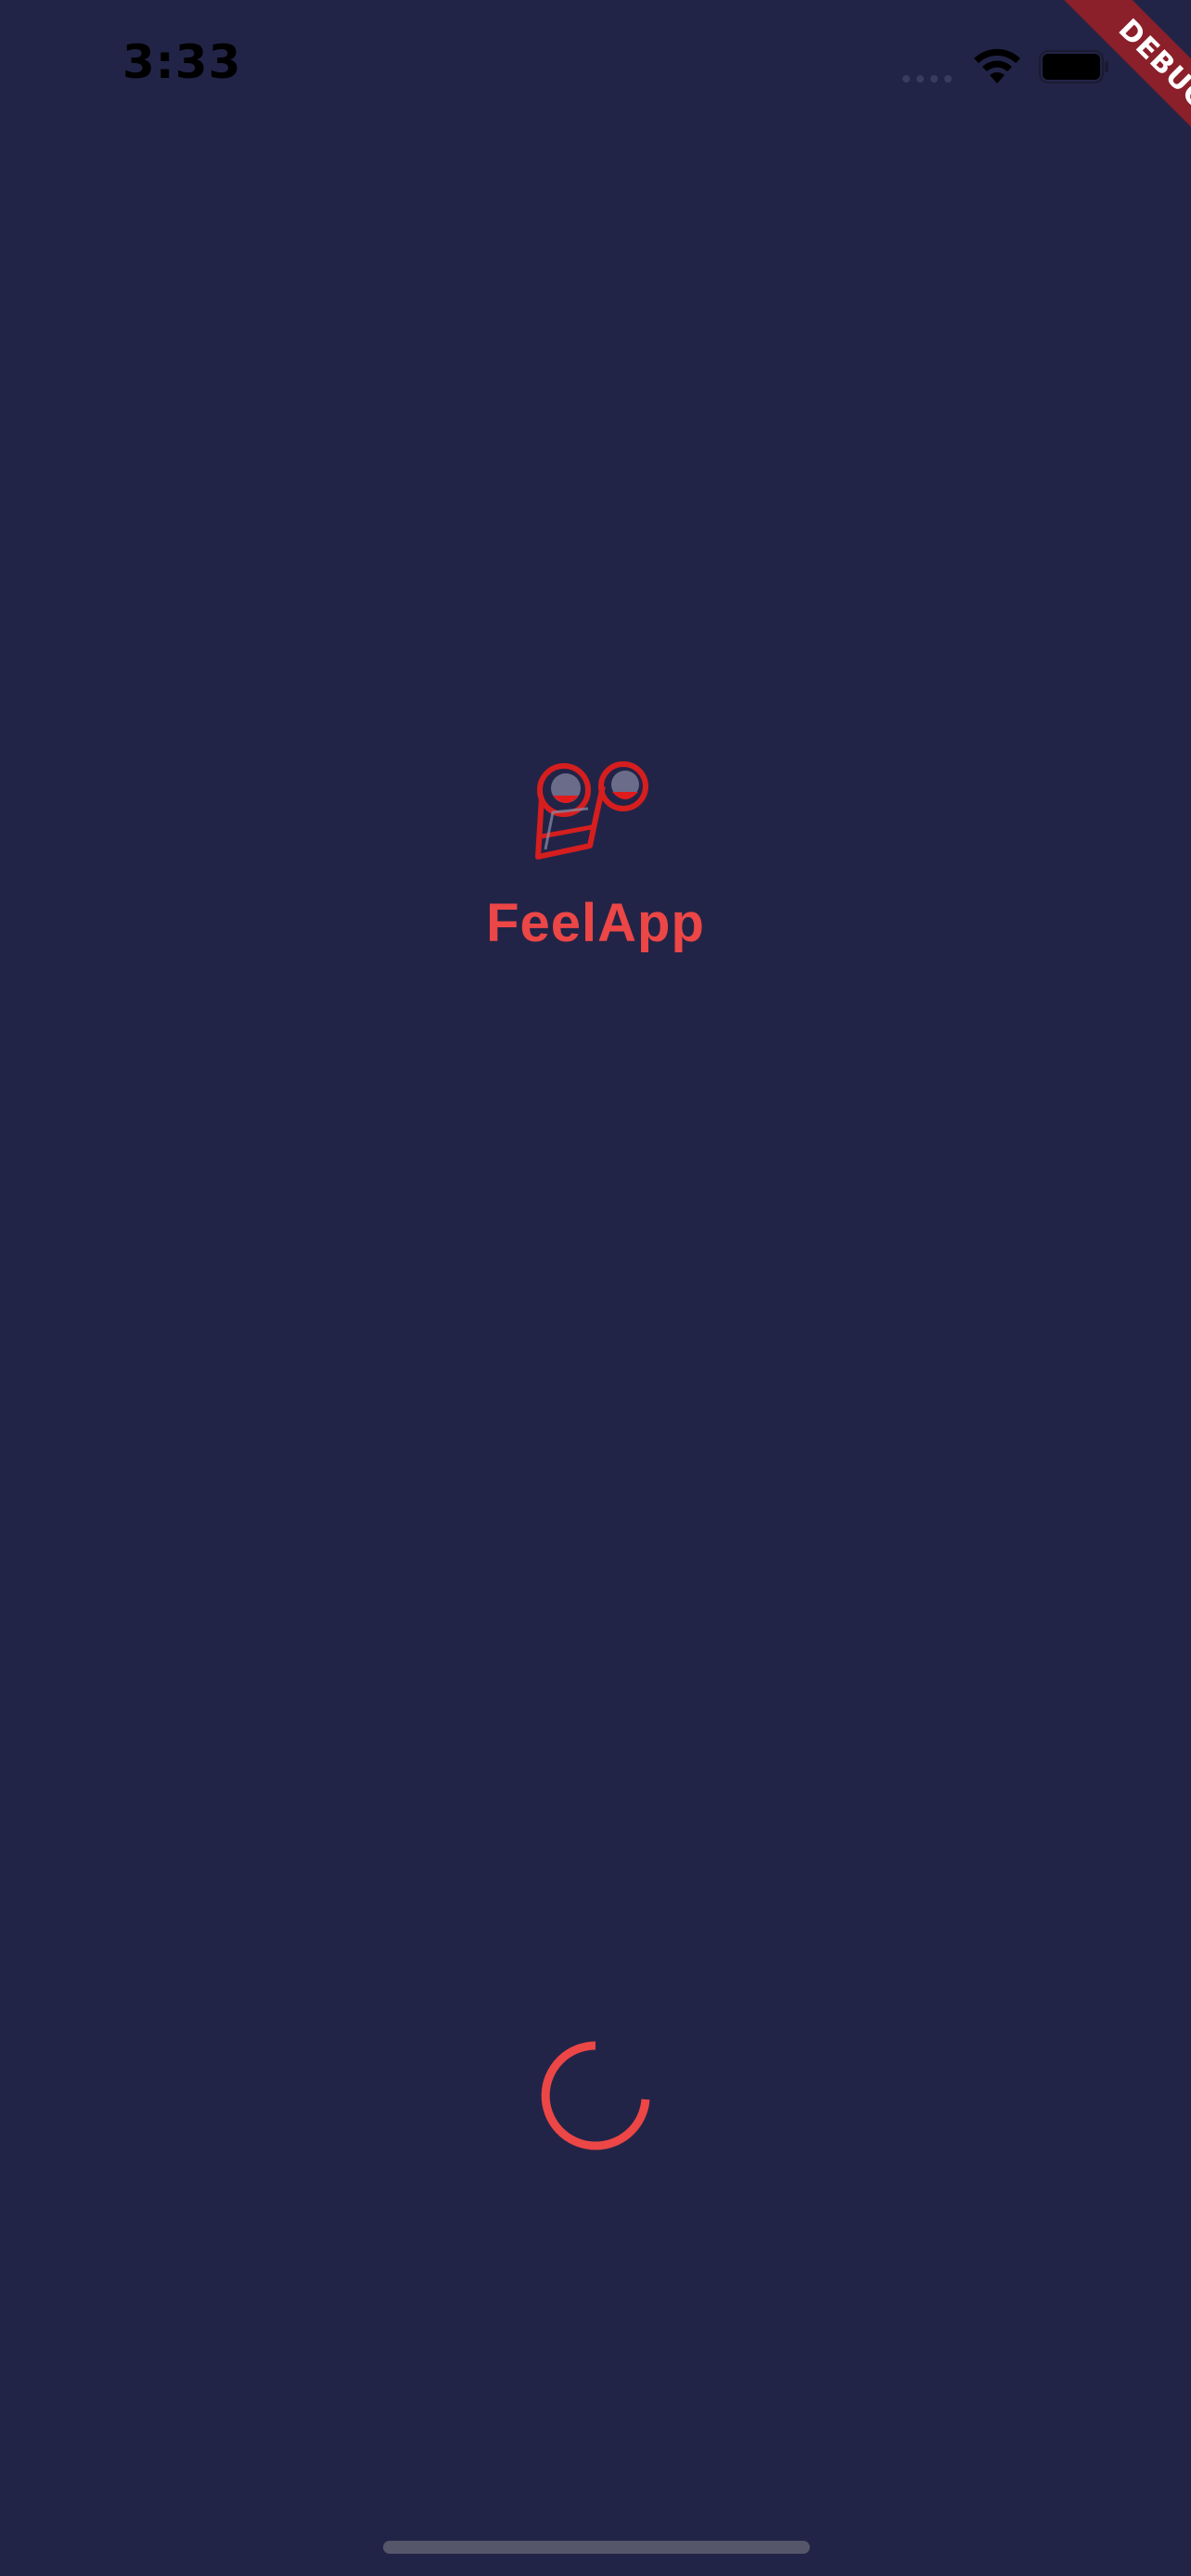 The width and height of the screenshot is (1191, 2576). I want to click on app-title: FeelApp, so click(595, 923).